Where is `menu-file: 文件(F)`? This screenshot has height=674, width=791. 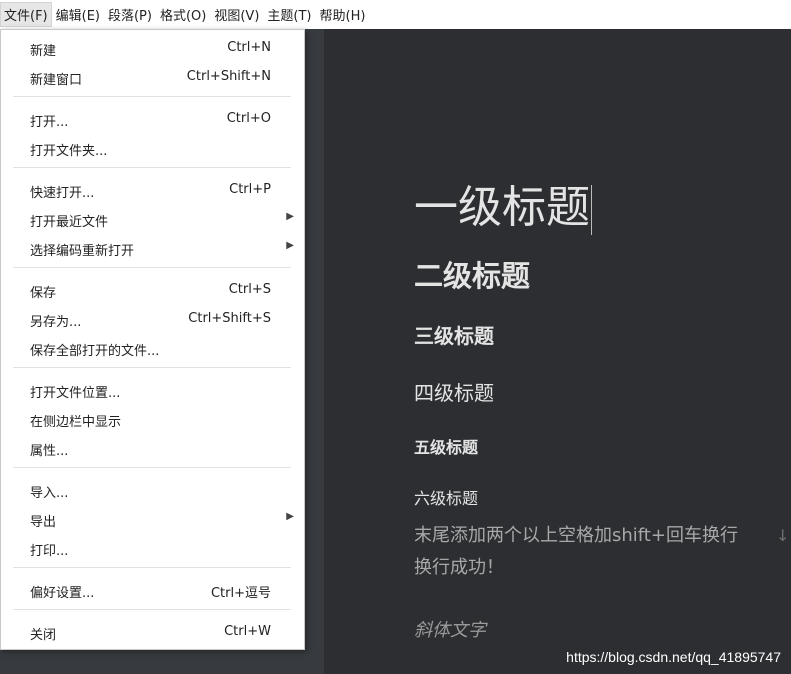 menu-file: 文件(F) is located at coordinates (26, 14).